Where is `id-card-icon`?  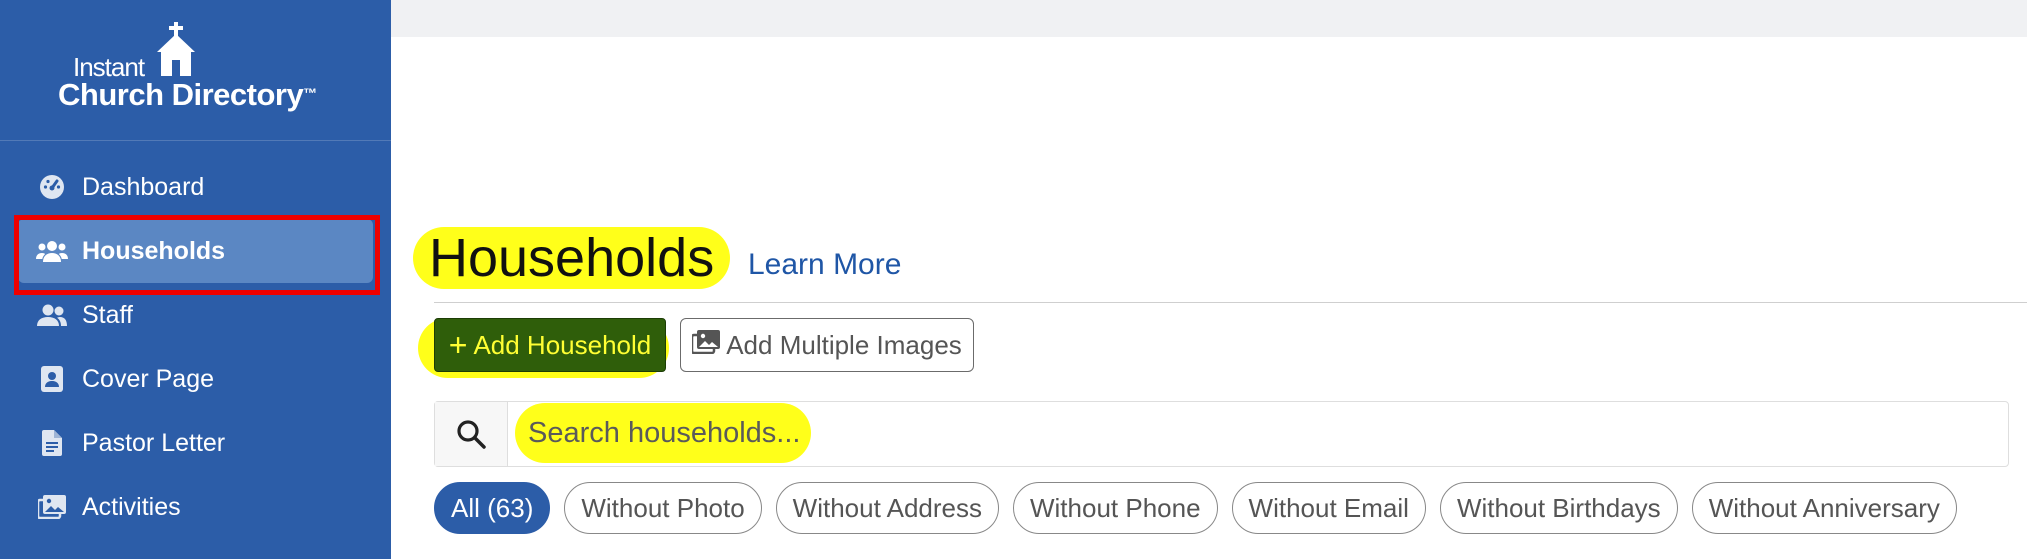 id-card-icon is located at coordinates (52, 379).